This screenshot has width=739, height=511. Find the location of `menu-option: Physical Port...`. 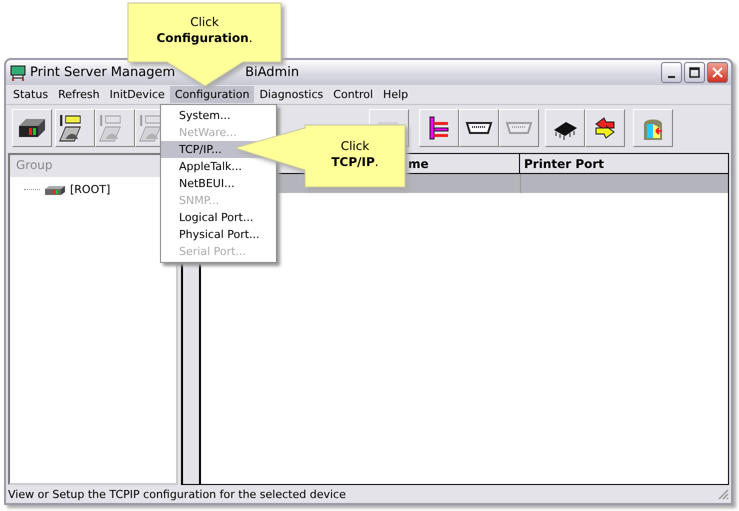

menu-option: Physical Port... is located at coordinates (218, 234).